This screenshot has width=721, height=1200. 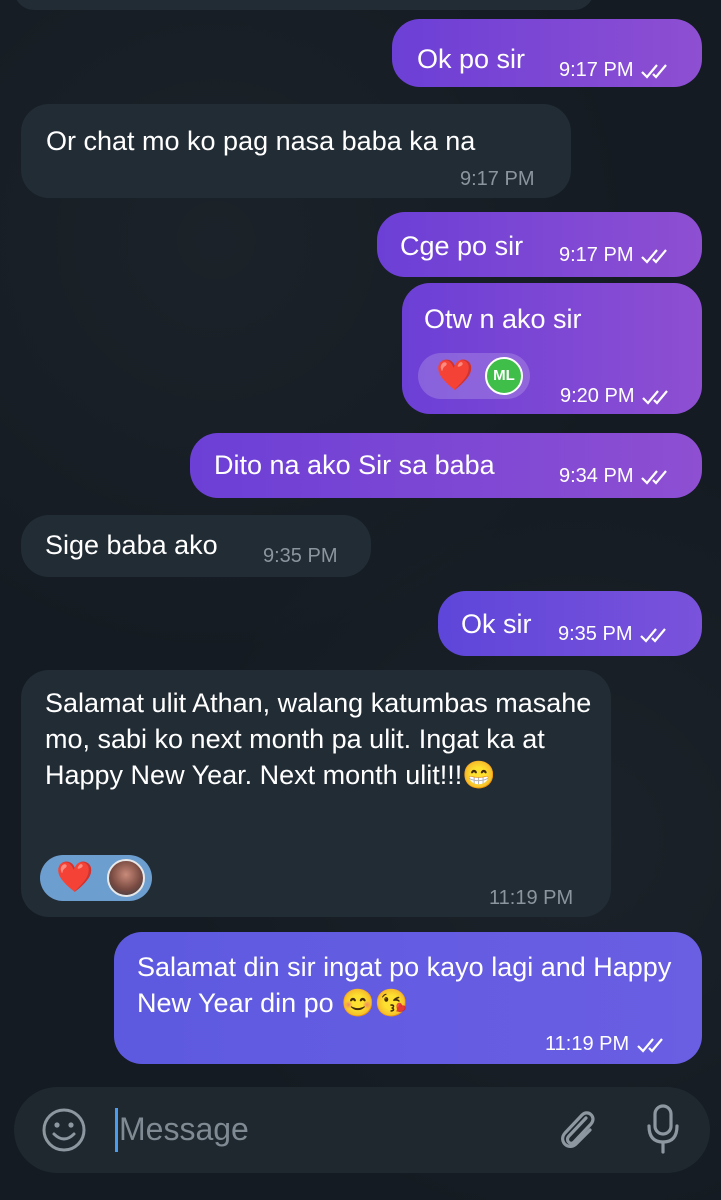 I want to click on reactor-avatar, so click(x=126, y=878).